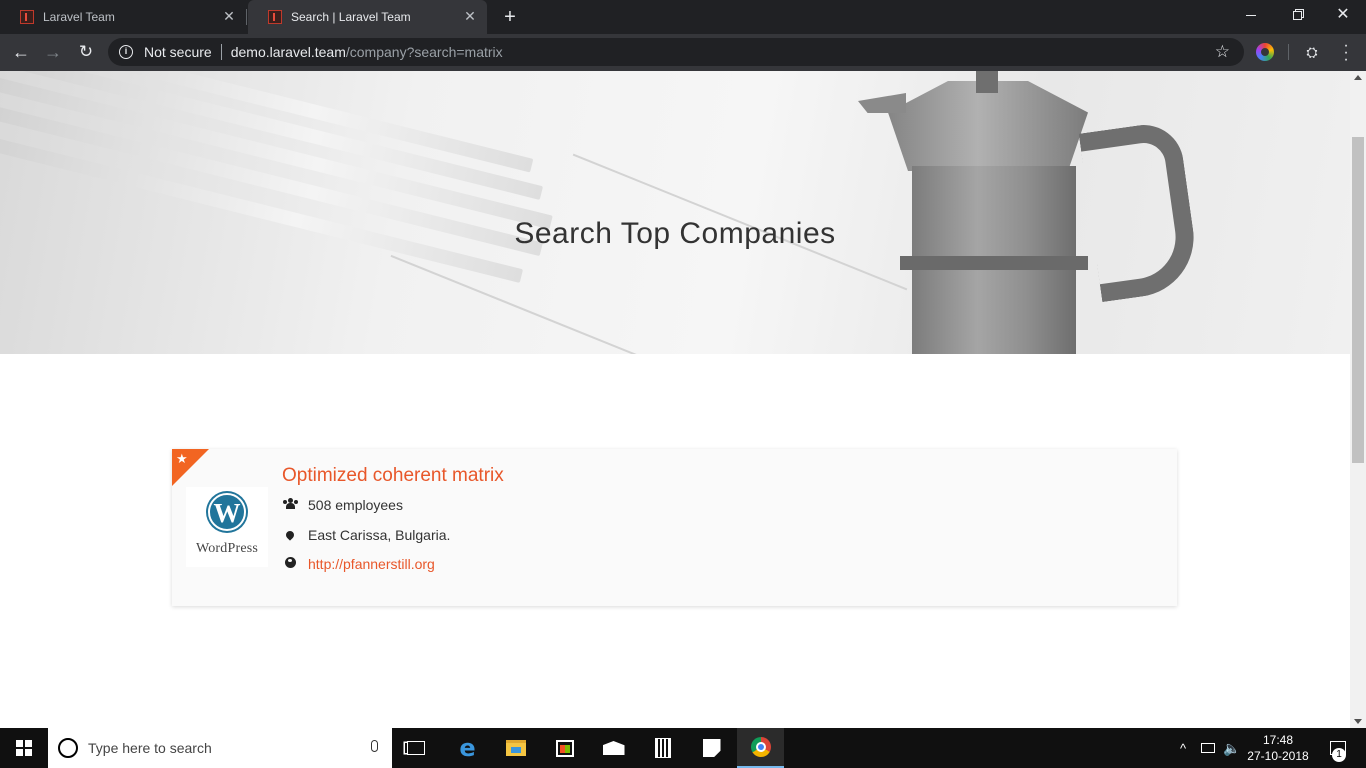 This screenshot has width=1366, height=768. What do you see at coordinates (150, 748) in the screenshot?
I see `taskbar-search-placeholder: Type here to search` at bounding box center [150, 748].